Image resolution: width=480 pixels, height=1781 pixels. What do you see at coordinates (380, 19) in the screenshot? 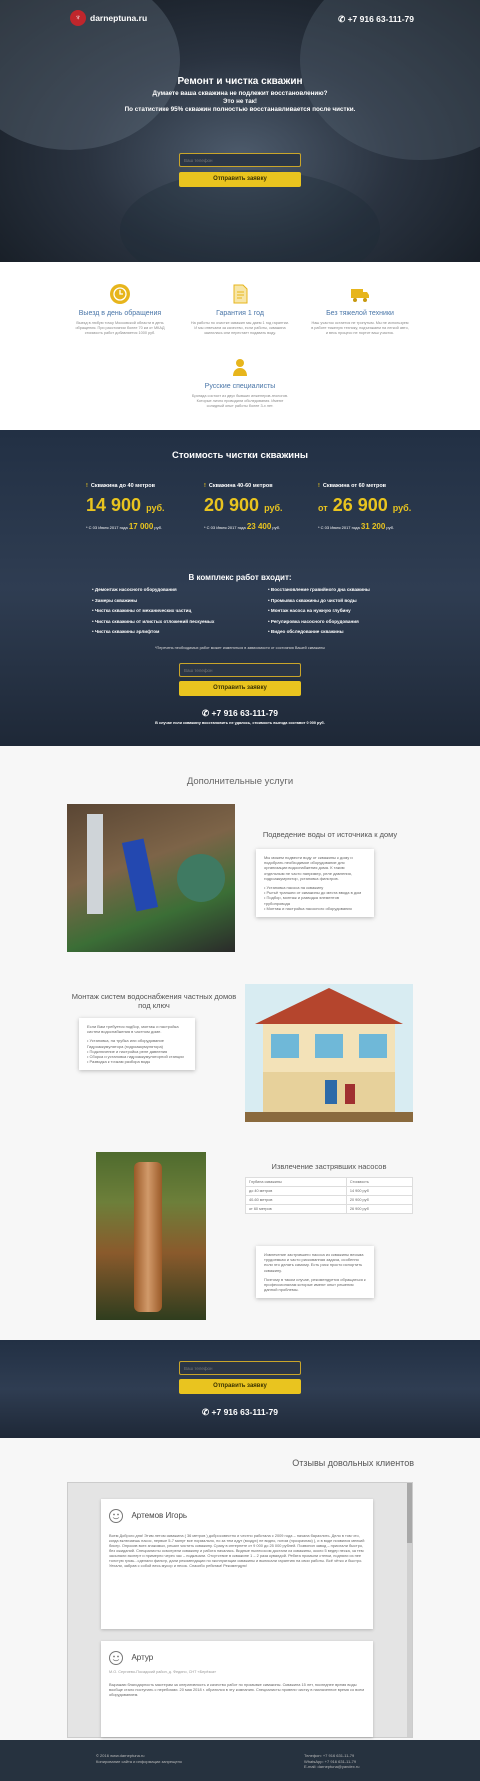
I see `header-phone-number: +7 916 63-111-79` at bounding box center [380, 19].